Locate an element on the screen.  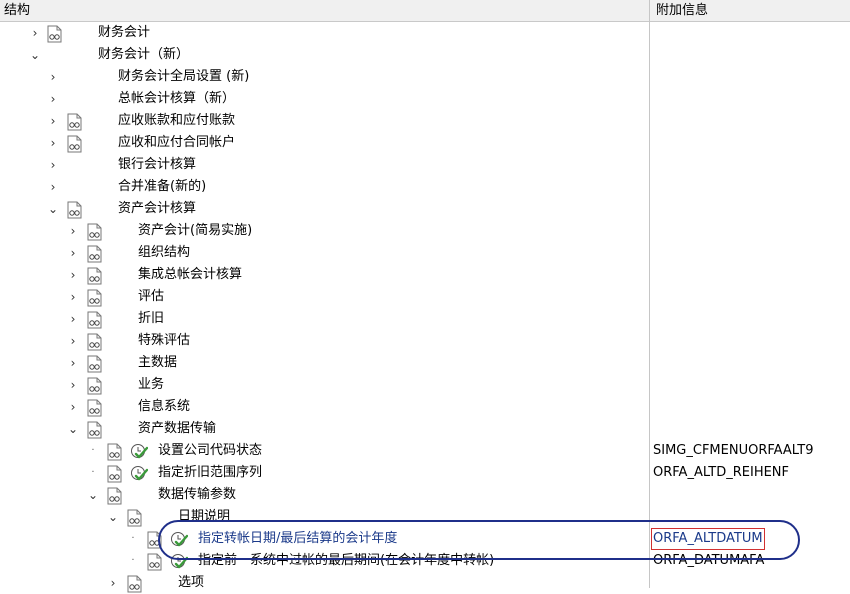
tree-row: ⌄ 资产数据传输 is located at coordinates (425, 429).